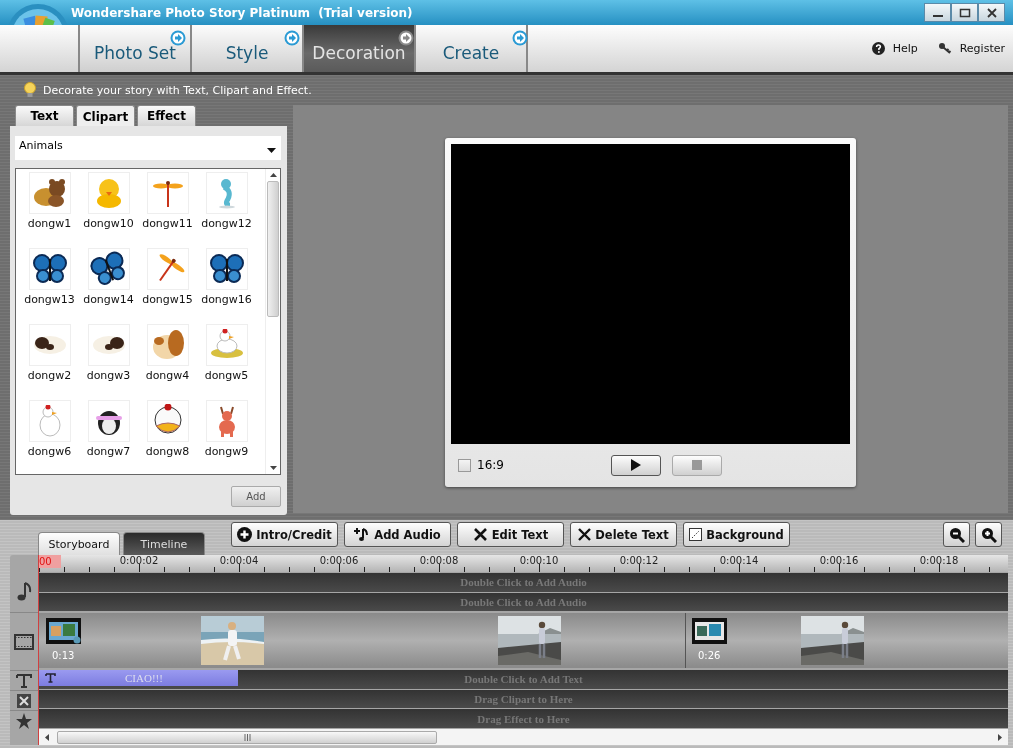 This screenshot has width=1013, height=748. I want to click on star-icon, so click(24, 721).